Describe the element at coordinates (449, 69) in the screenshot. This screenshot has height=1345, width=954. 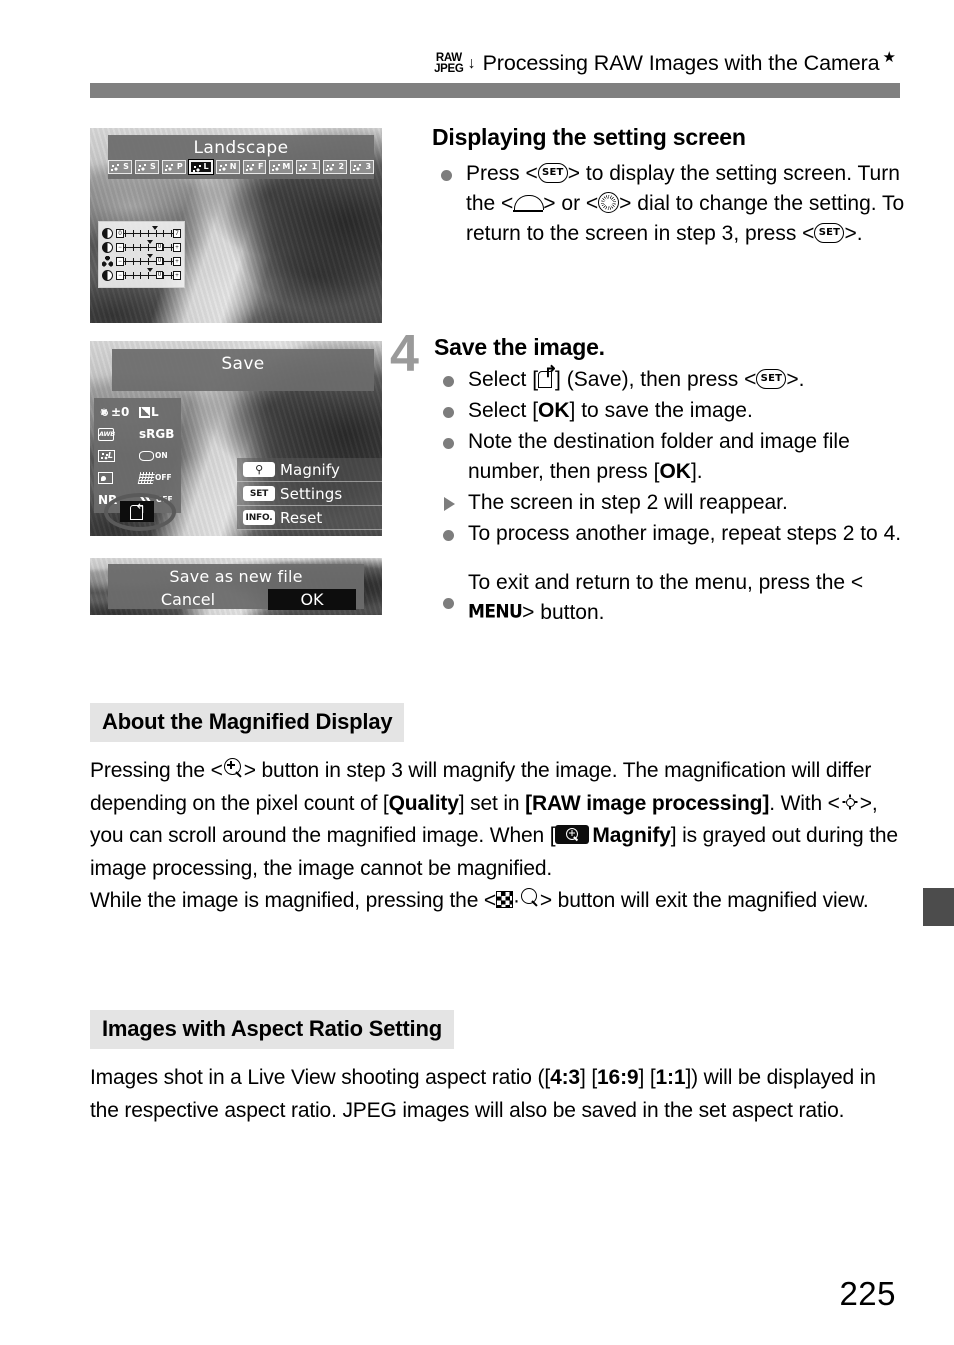
I see `jpeg-label: JPEG` at that location.